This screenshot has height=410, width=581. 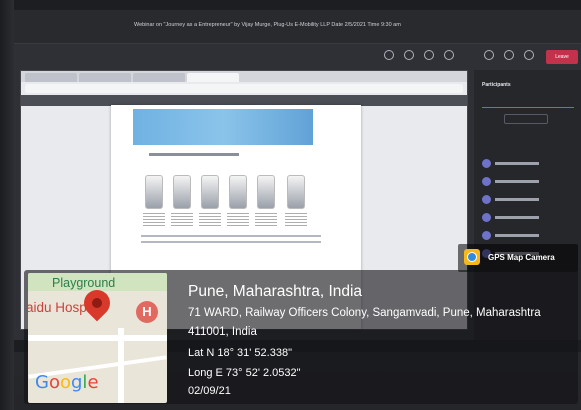 What do you see at coordinates (244, 373) in the screenshot?
I see `location-longitude: Long E 73° 52' 2.0532"` at bounding box center [244, 373].